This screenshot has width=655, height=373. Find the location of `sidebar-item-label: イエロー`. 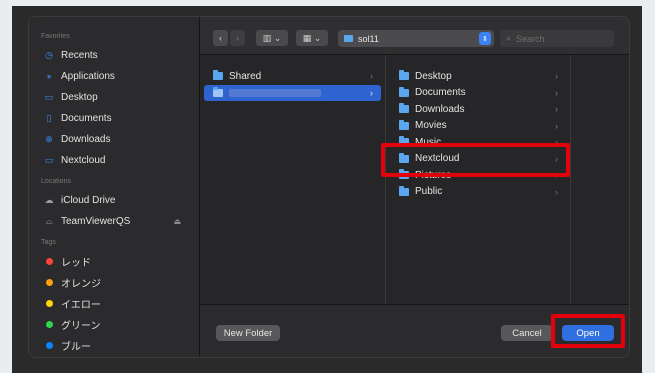

sidebar-item-label: イエロー is located at coordinates (81, 305).